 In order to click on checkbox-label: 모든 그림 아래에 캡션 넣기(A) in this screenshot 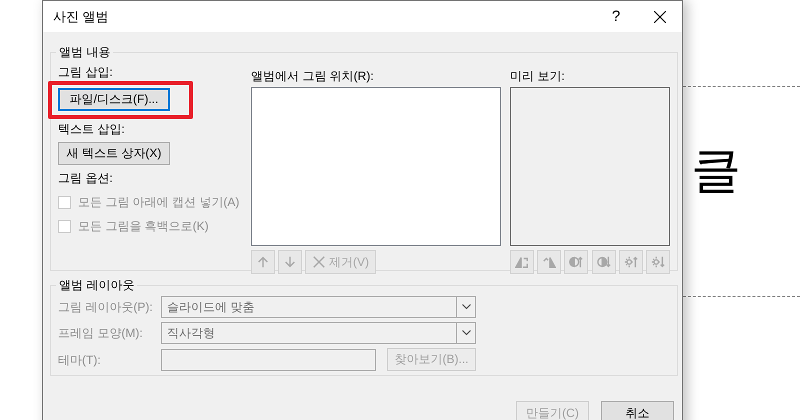, I will do `click(159, 202)`.